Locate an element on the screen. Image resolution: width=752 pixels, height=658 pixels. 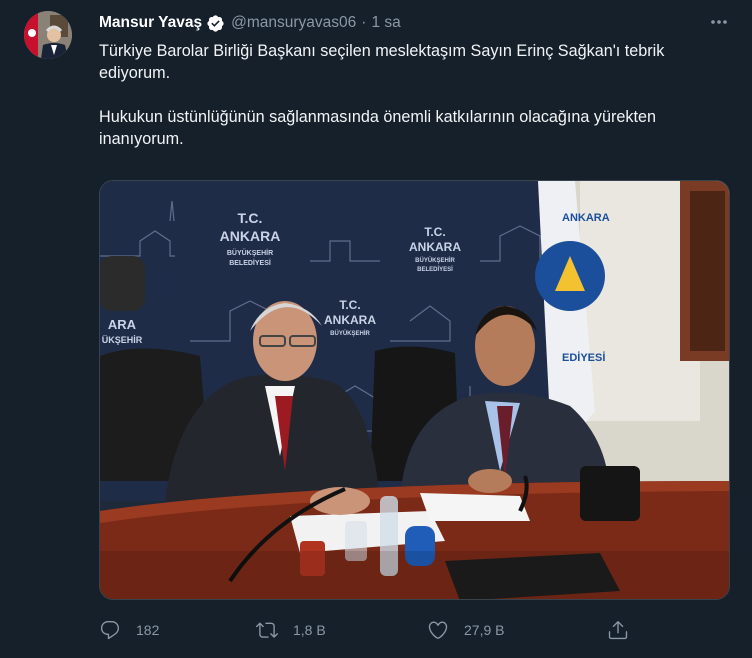
like-icon is located at coordinates (438, 630).